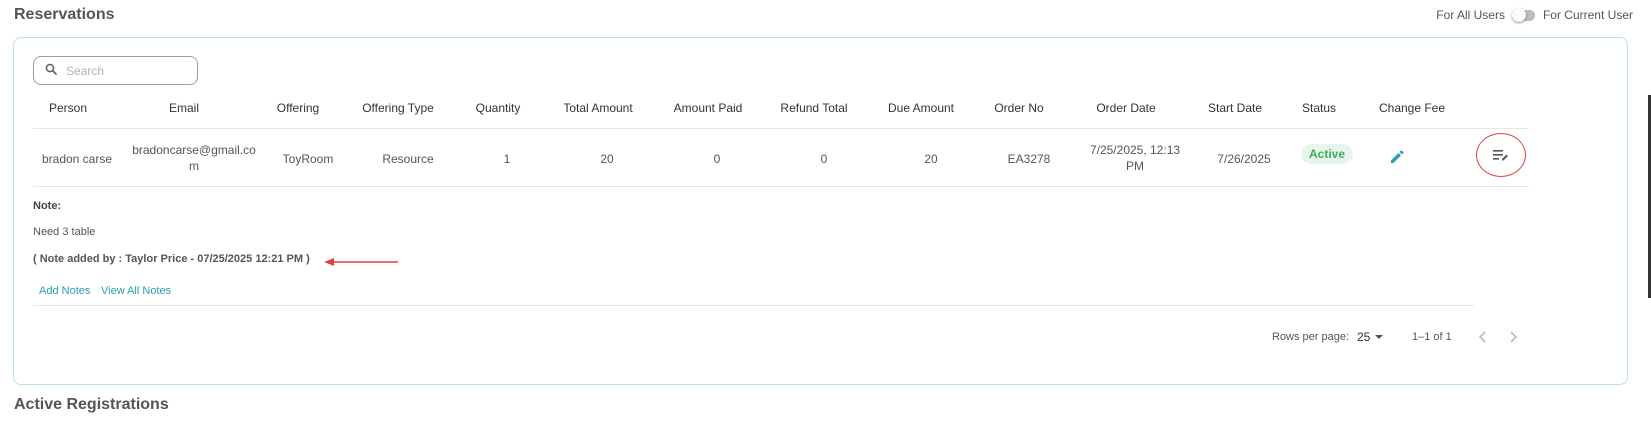 This screenshot has width=1651, height=424. What do you see at coordinates (398, 108) in the screenshot?
I see `header-offering-type: Offering Type` at bounding box center [398, 108].